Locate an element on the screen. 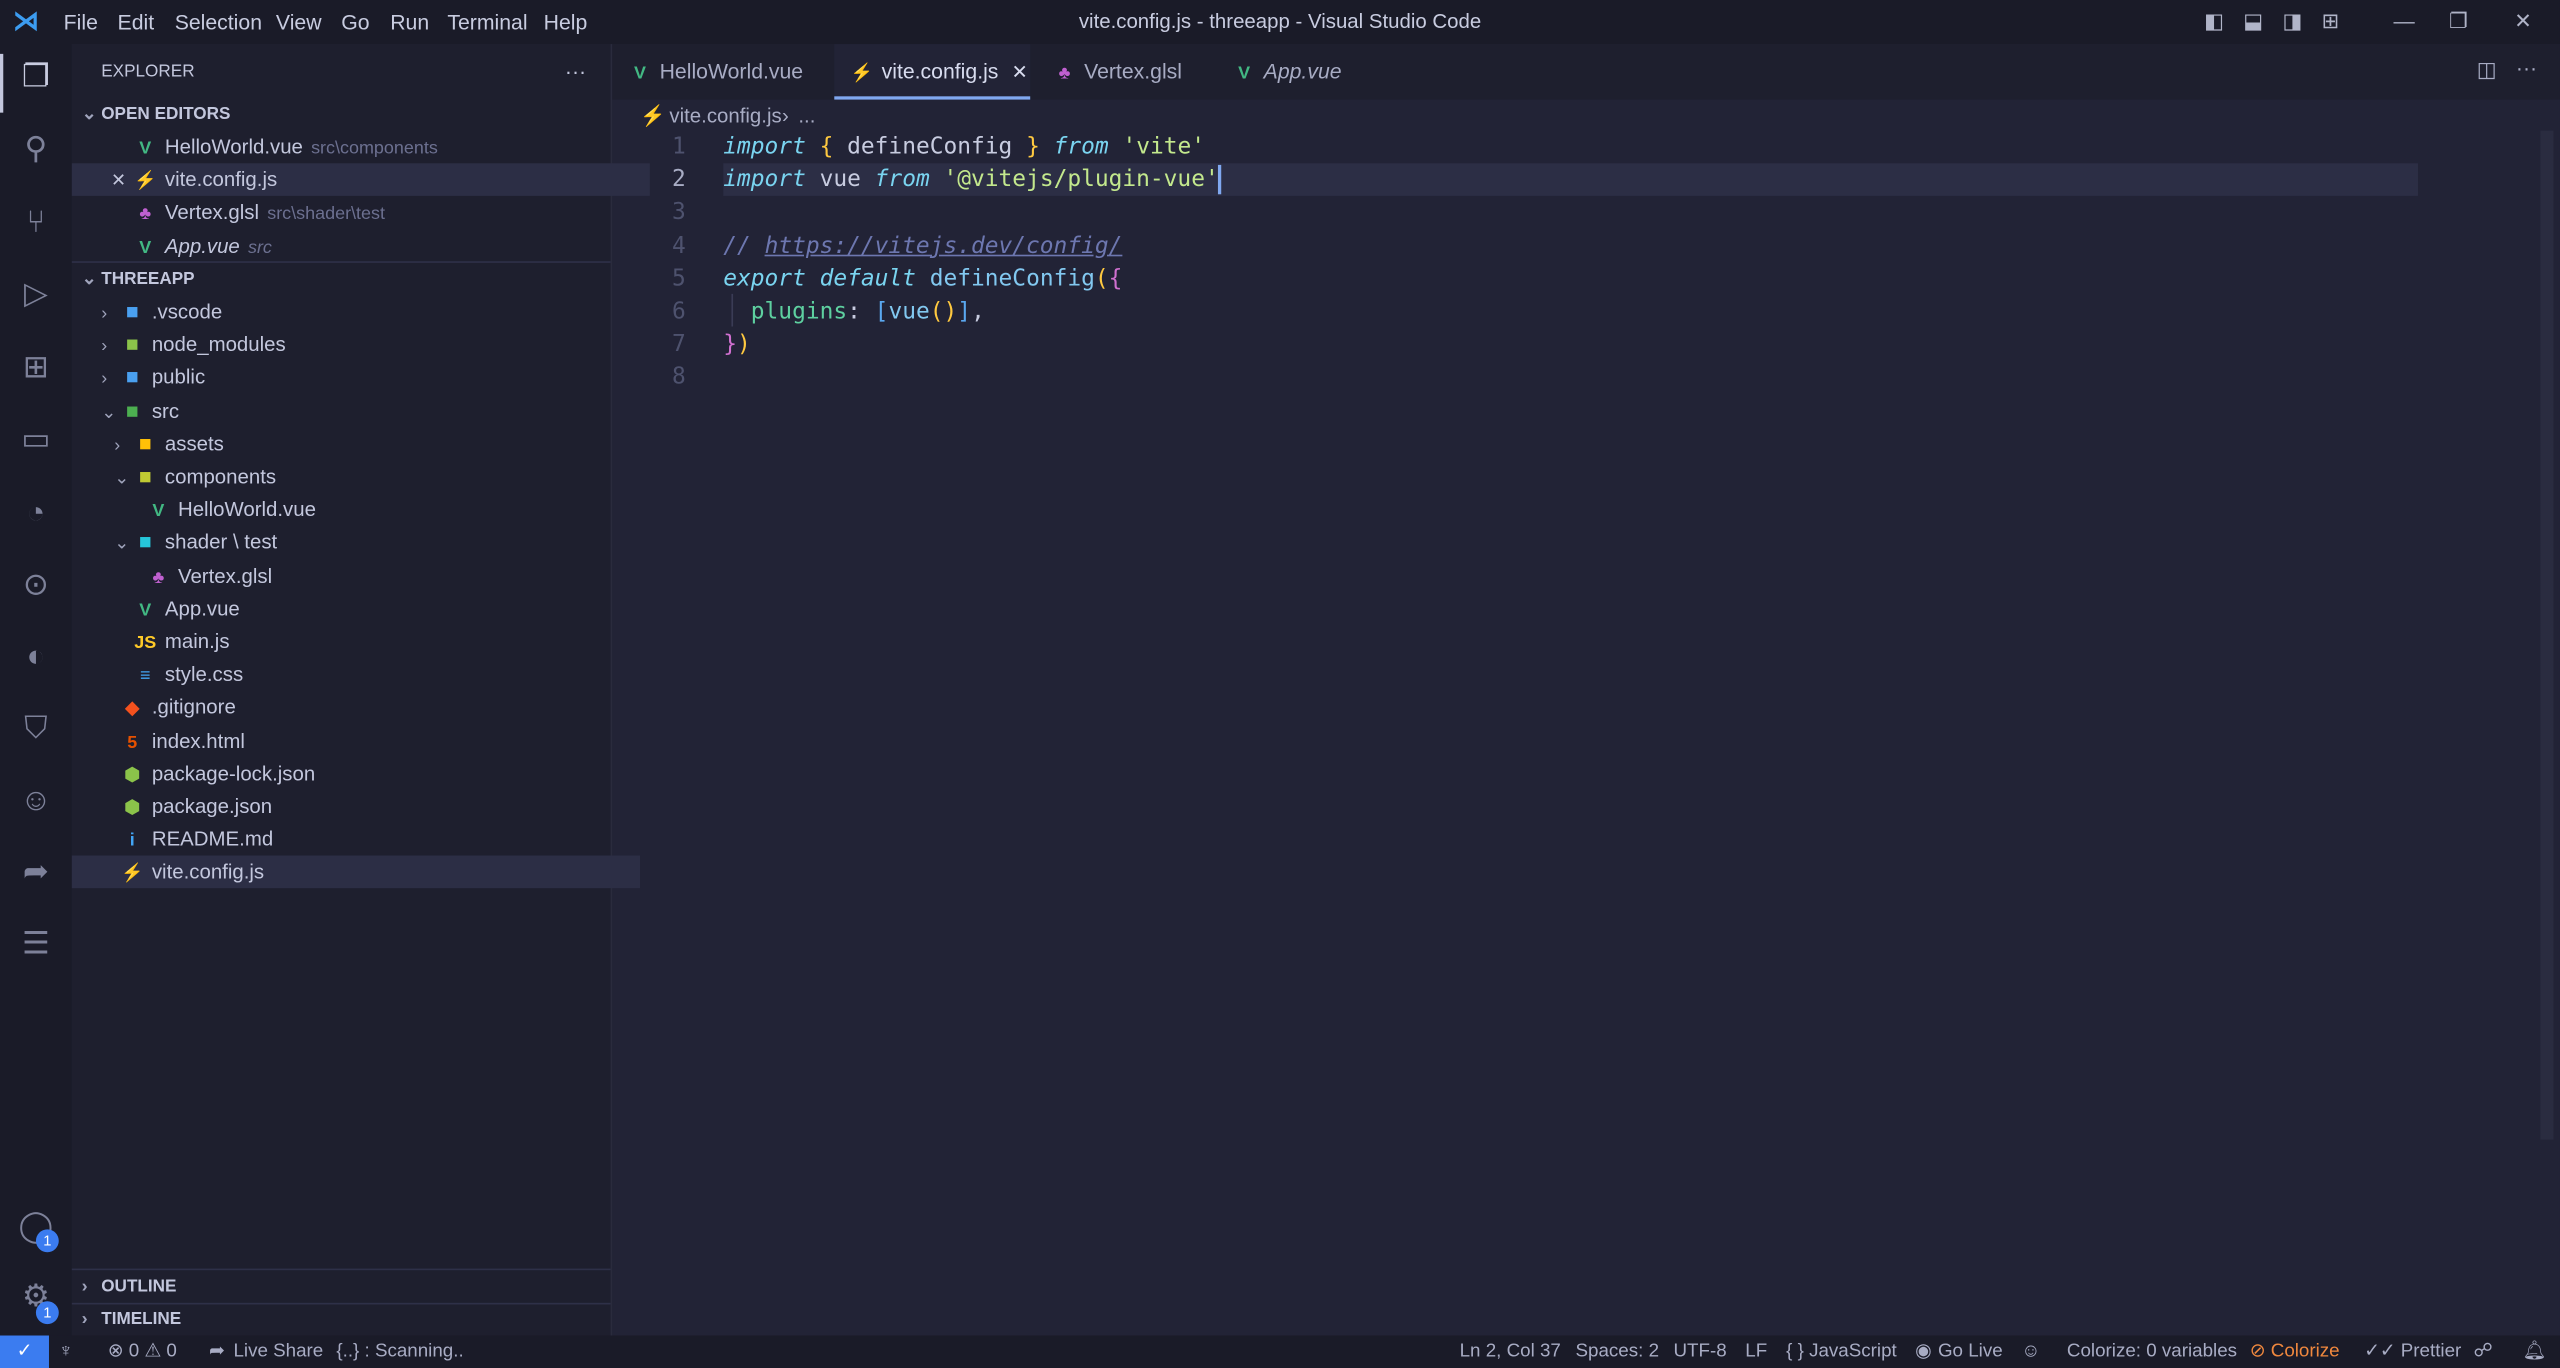 Image resolution: width=2560 pixels, height=1368 pixels. notifications-bell-icon: 🔔︎ is located at coordinates (2534, 1352).